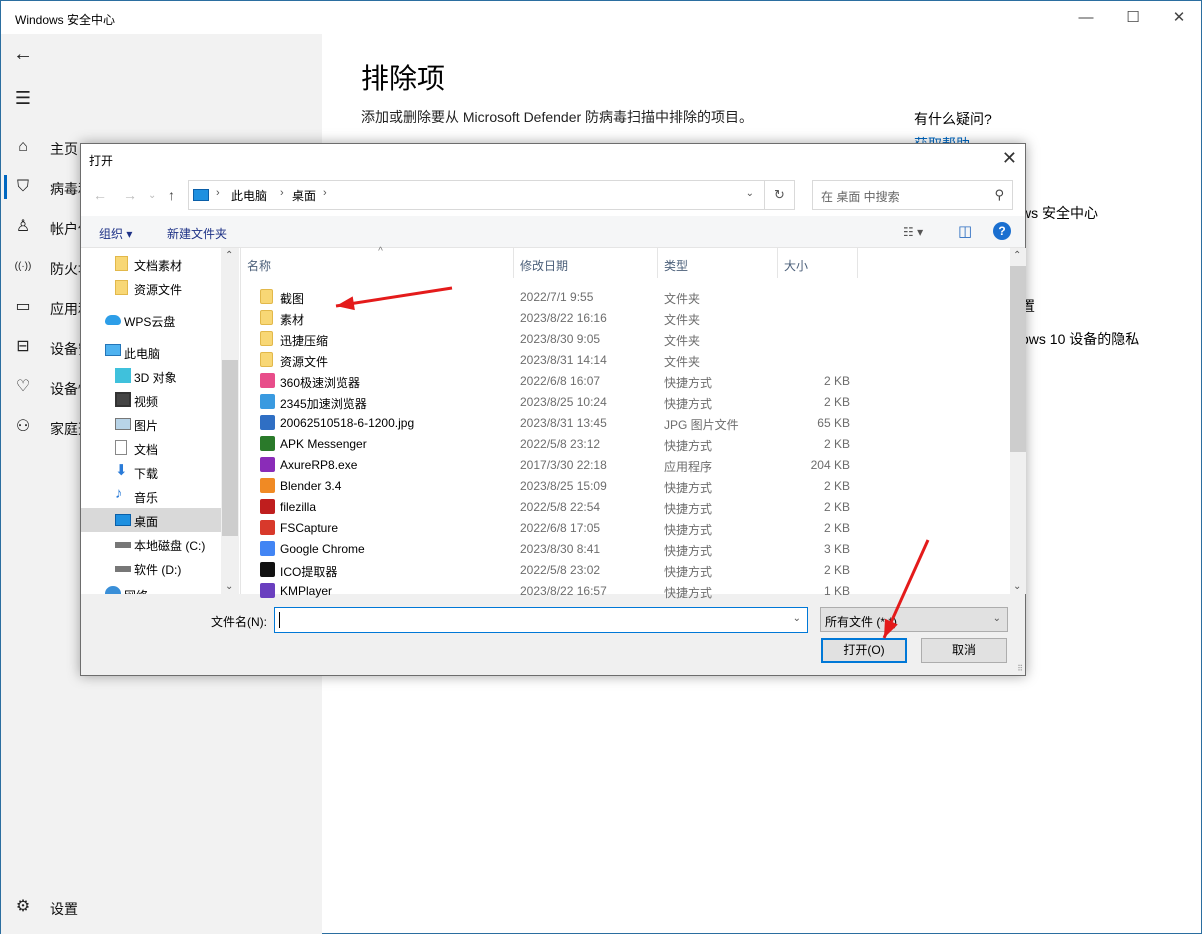 This screenshot has height=934, width=1202. I want to click on file-name: APK Messenger, so click(323, 444).